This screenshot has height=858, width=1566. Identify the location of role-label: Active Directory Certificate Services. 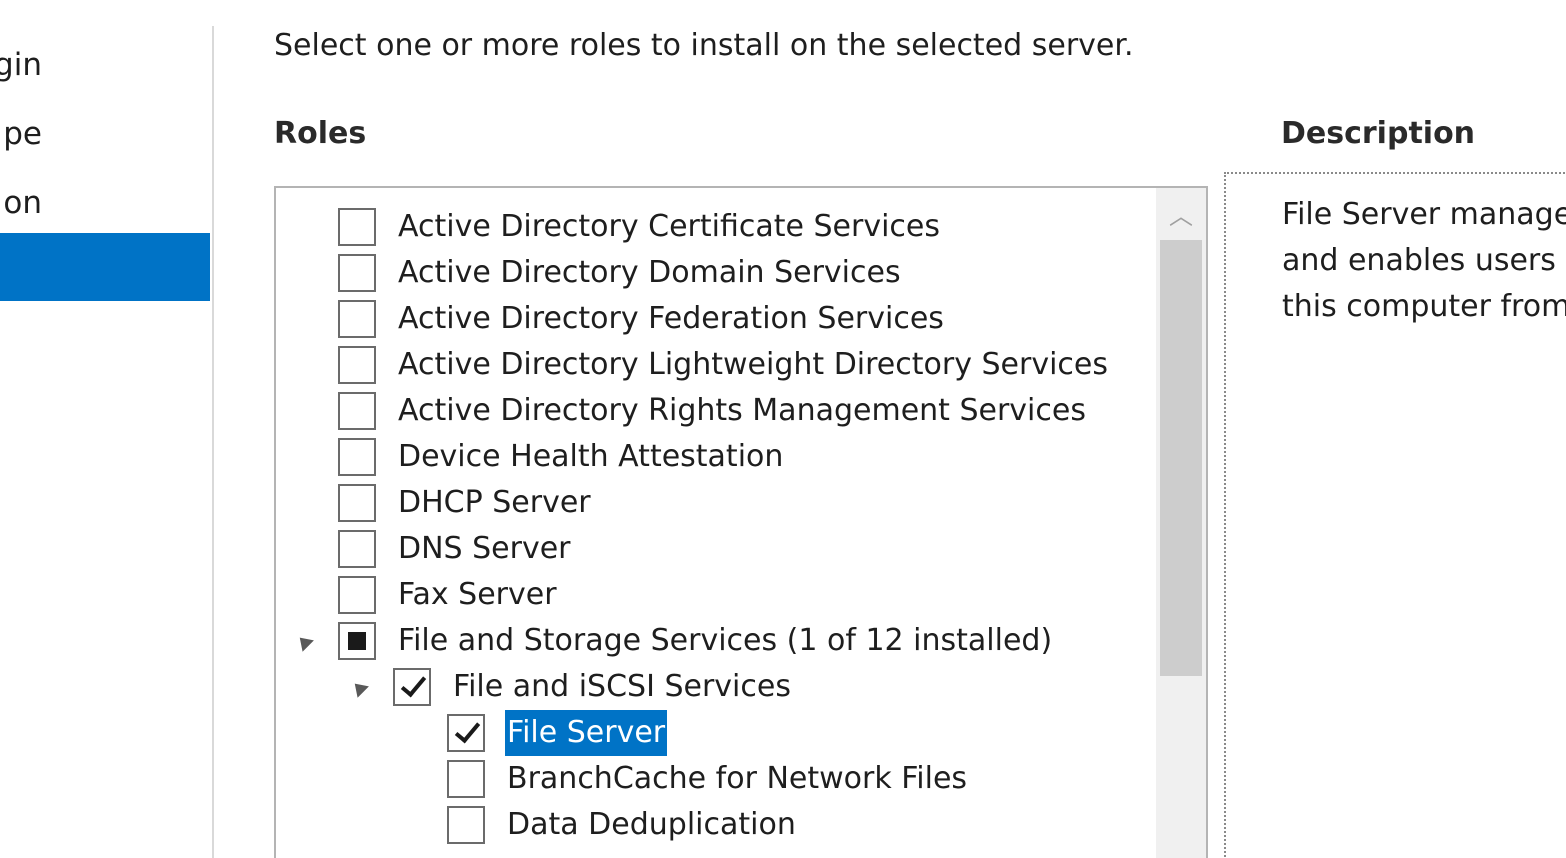
(669, 227).